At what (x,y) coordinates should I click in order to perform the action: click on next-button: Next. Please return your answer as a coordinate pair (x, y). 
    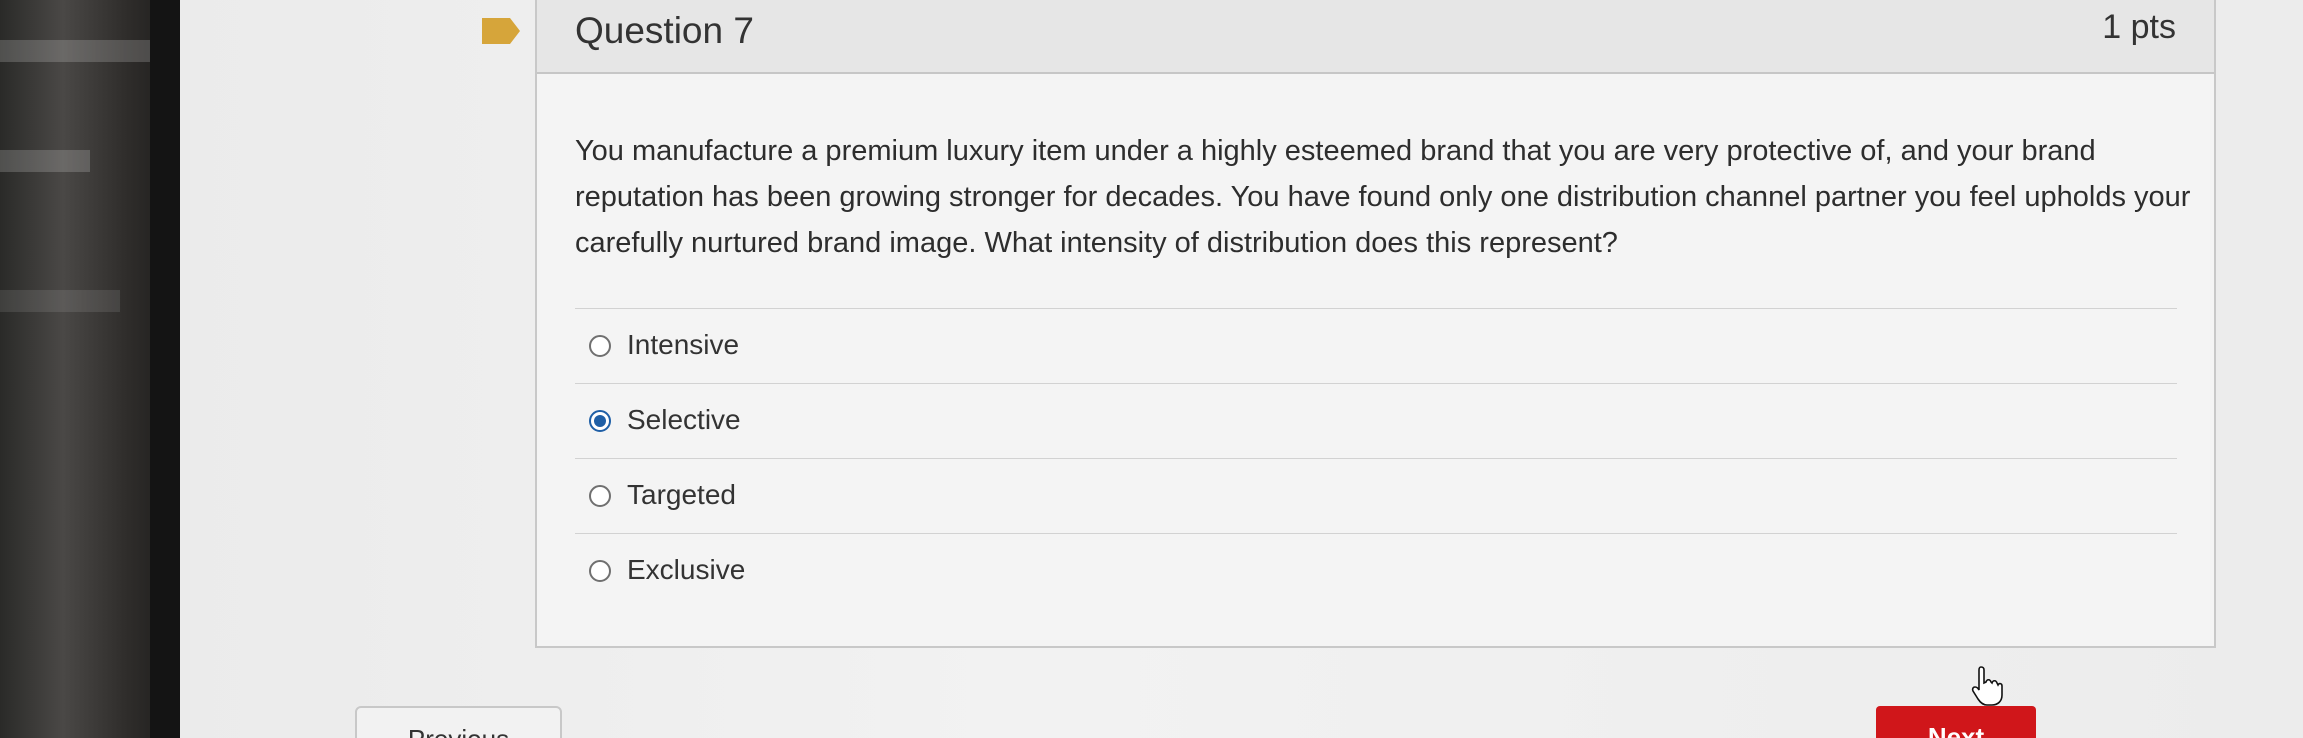
    Looking at the image, I should click on (1956, 722).